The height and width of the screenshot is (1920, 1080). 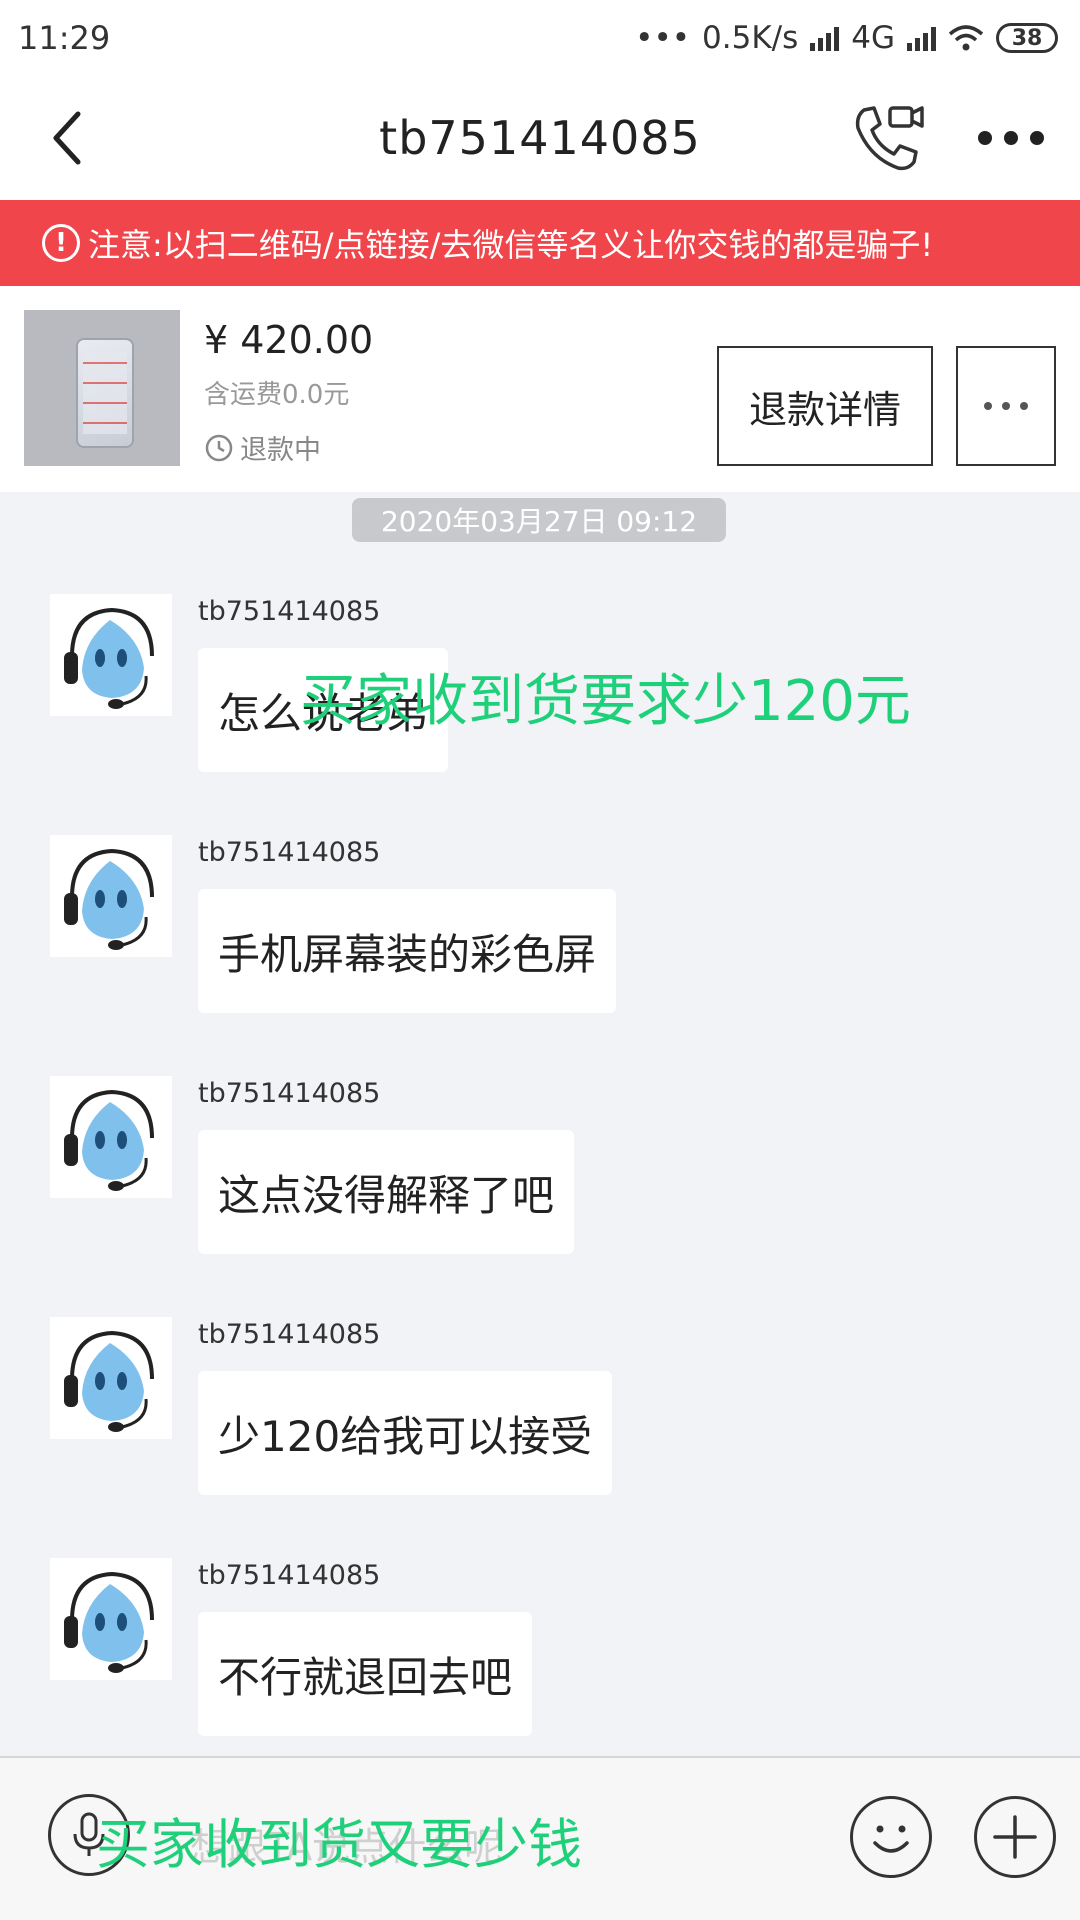 I want to click on network-speed: 0.5K/s, so click(x=750, y=38).